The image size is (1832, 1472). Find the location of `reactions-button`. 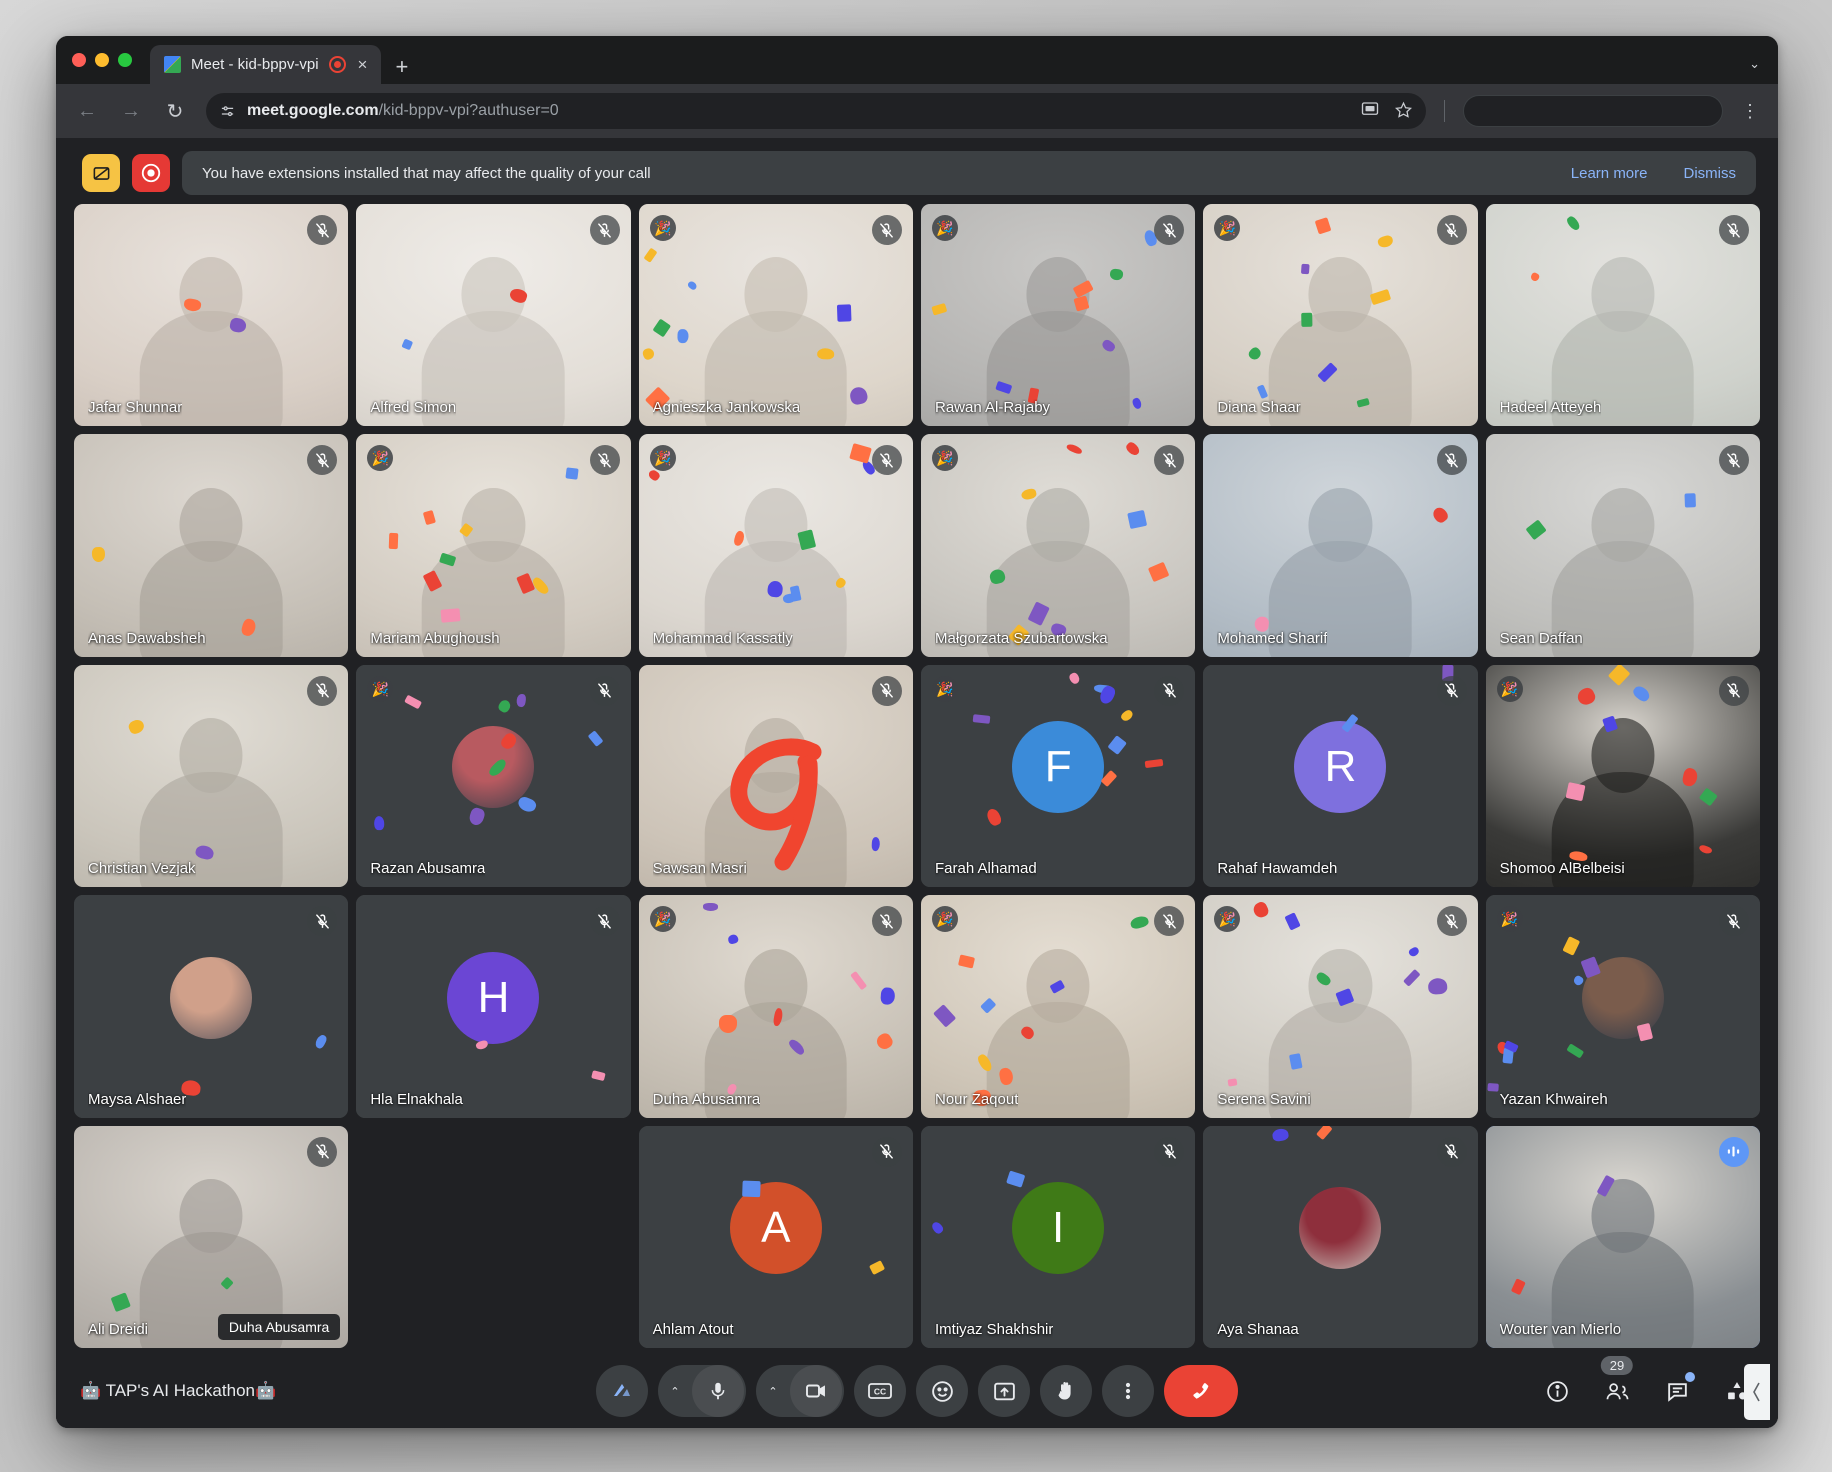

reactions-button is located at coordinates (942, 1391).